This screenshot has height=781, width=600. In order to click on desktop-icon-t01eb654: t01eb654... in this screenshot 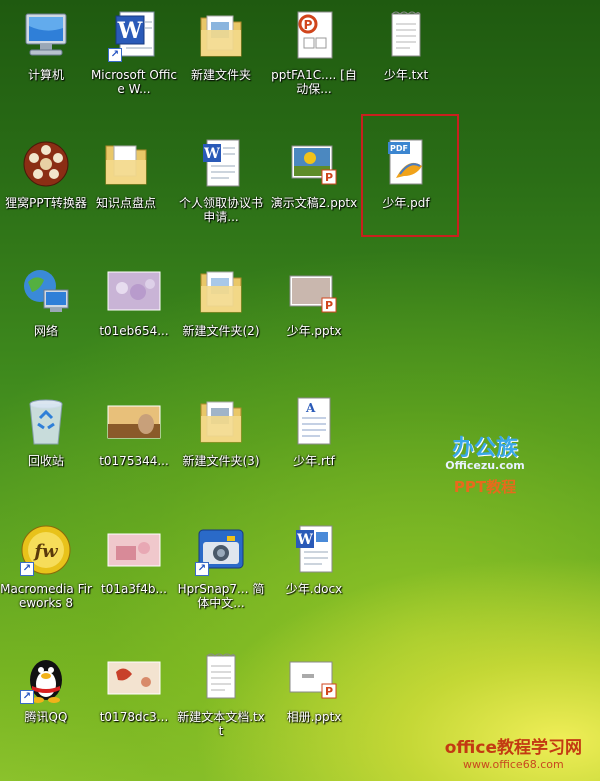, I will do `click(134, 301)`.